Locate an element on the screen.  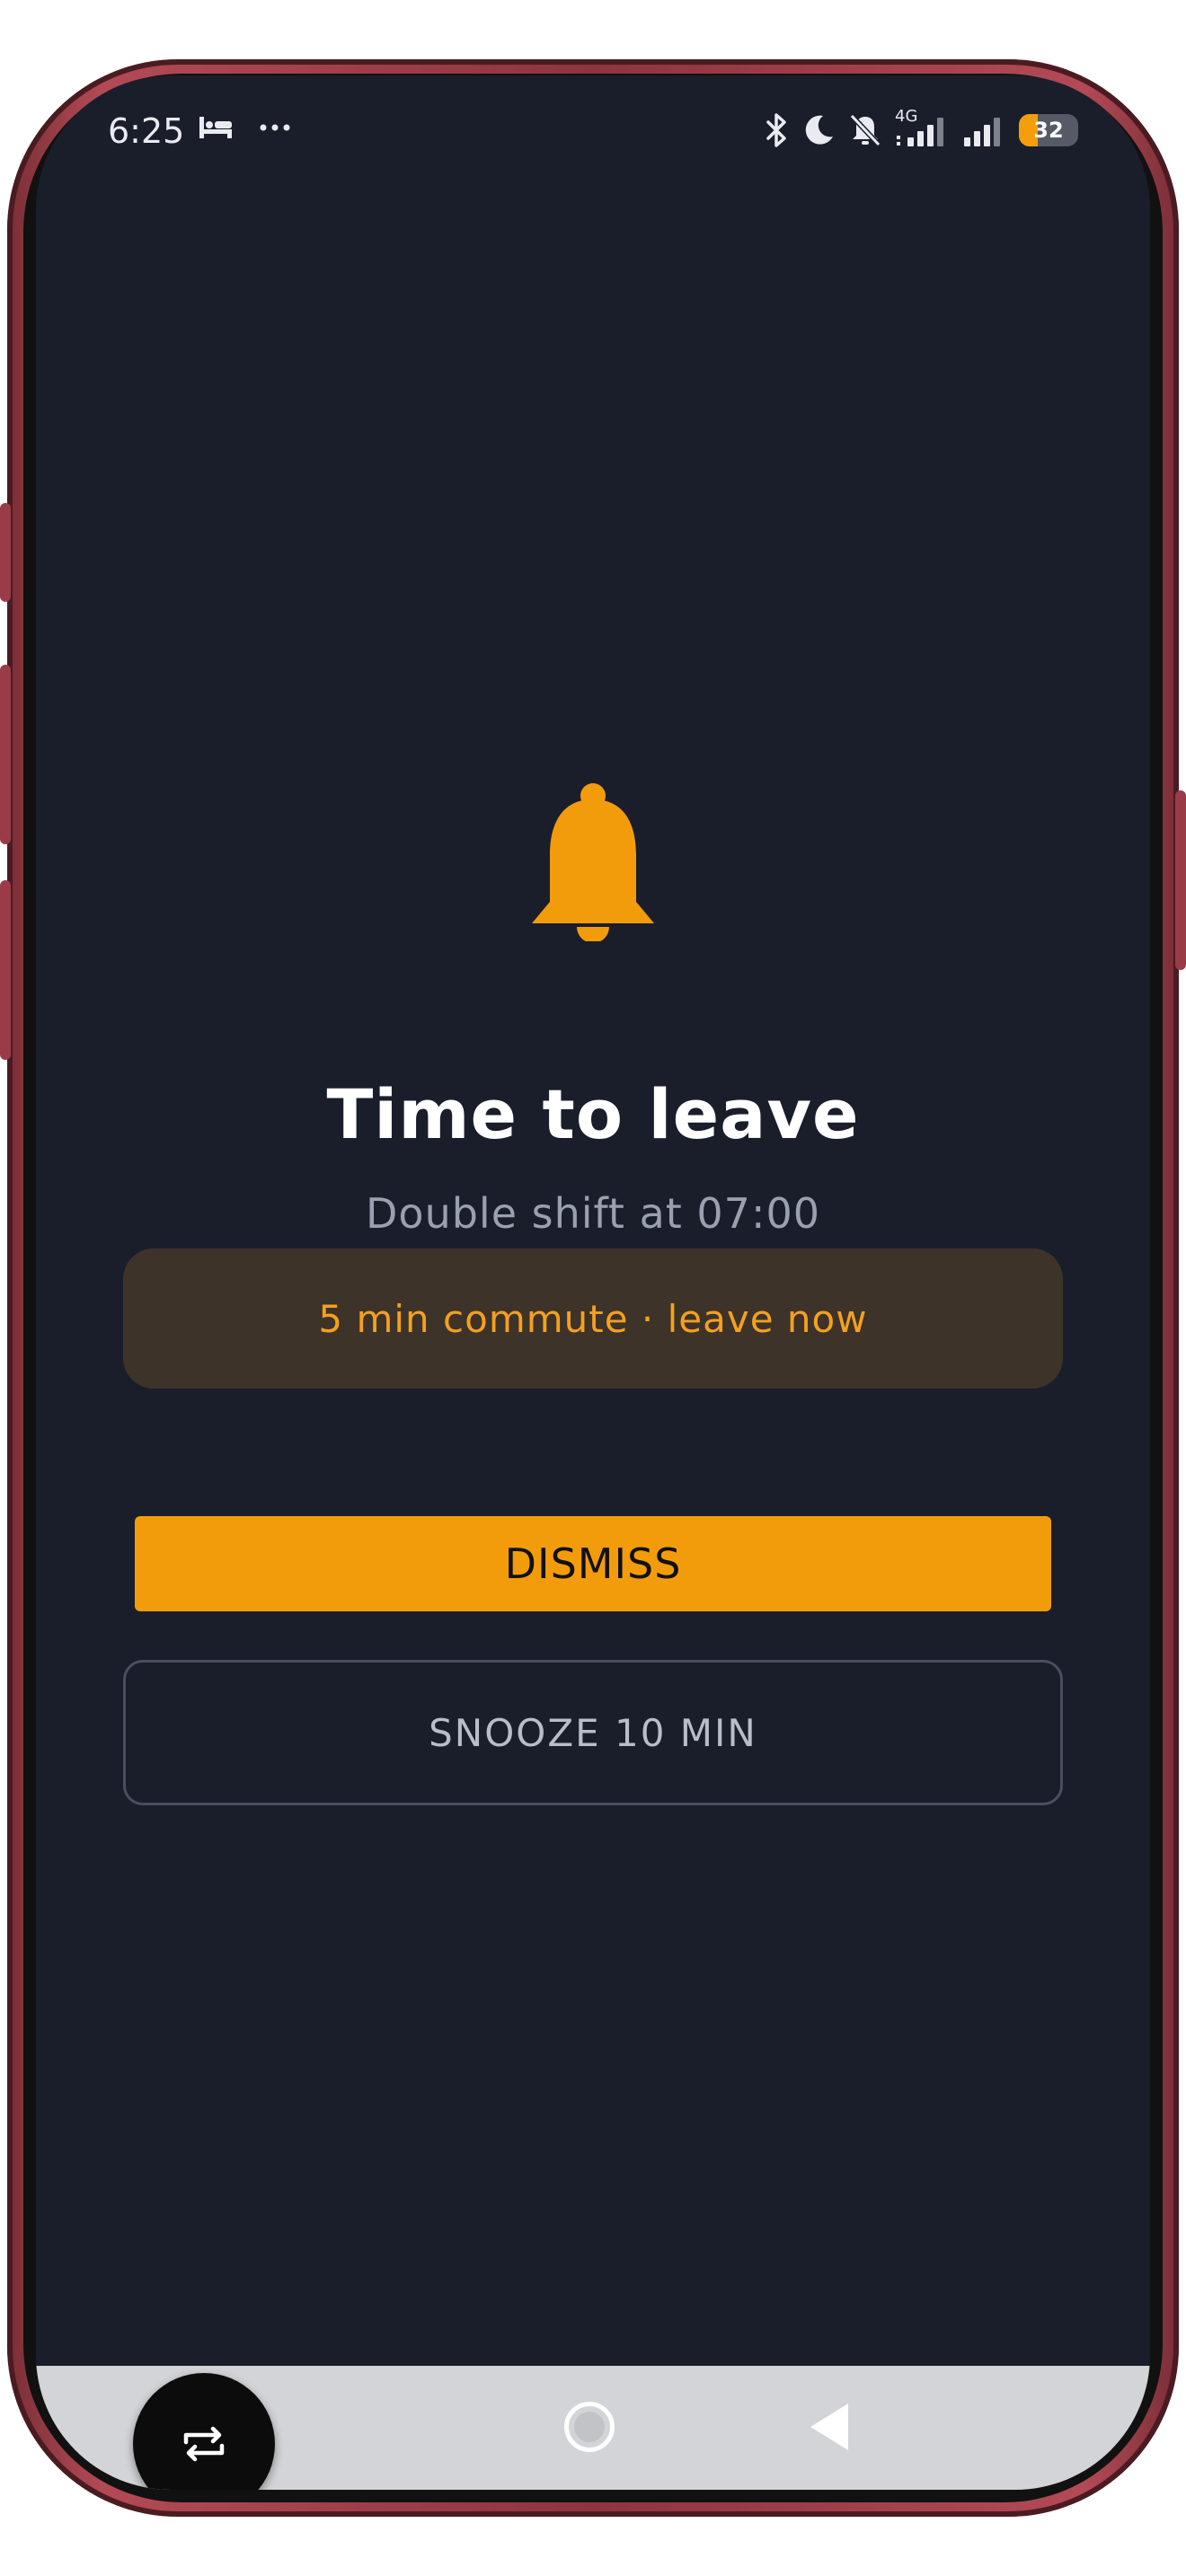
battery-level: 32 is located at coordinates (1048, 130).